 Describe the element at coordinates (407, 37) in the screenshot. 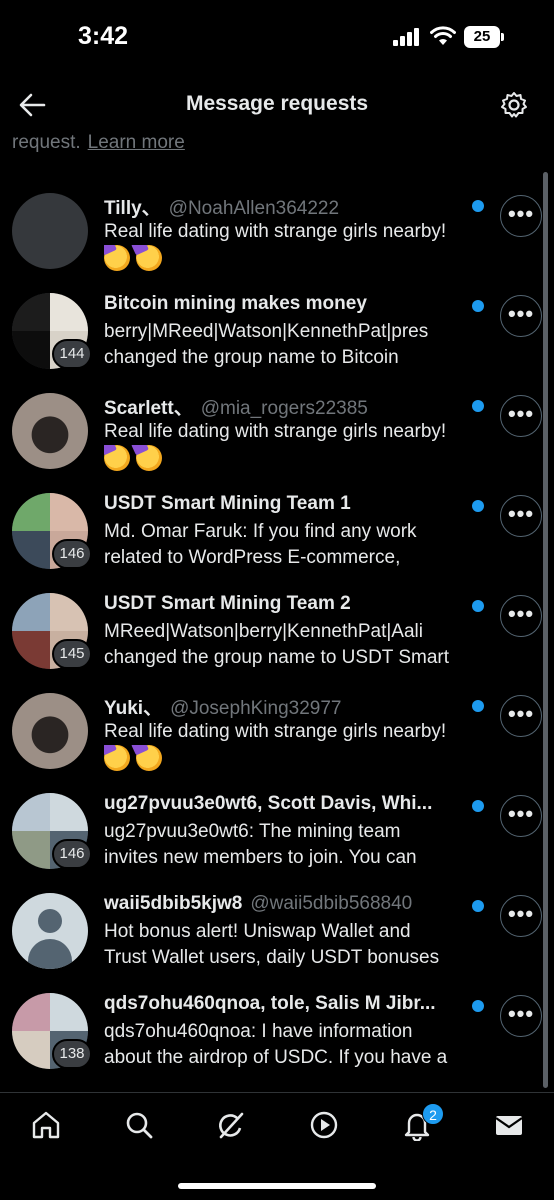

I see `cellular-signal-icon` at that location.